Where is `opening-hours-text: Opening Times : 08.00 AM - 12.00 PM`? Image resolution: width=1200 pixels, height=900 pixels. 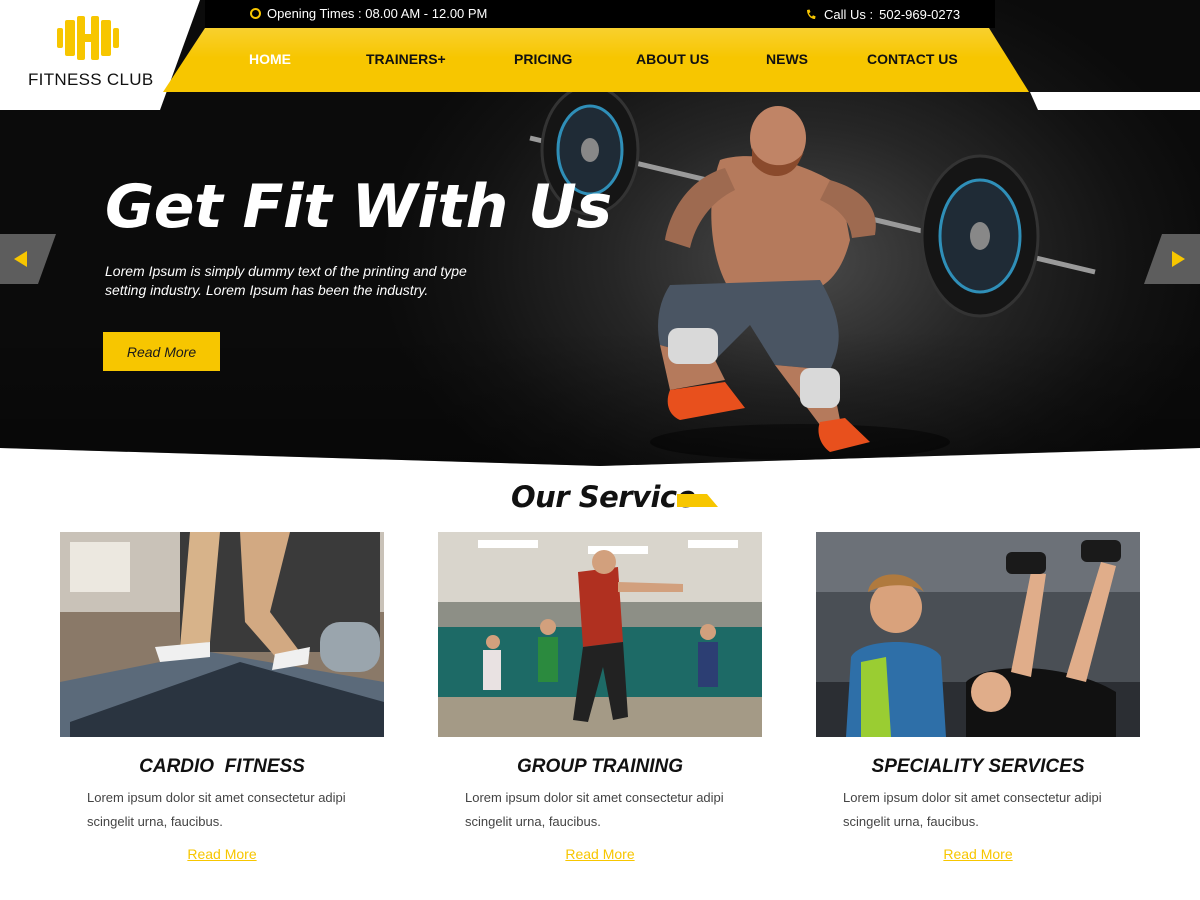 opening-hours-text: Opening Times : 08.00 AM - 12.00 PM is located at coordinates (377, 13).